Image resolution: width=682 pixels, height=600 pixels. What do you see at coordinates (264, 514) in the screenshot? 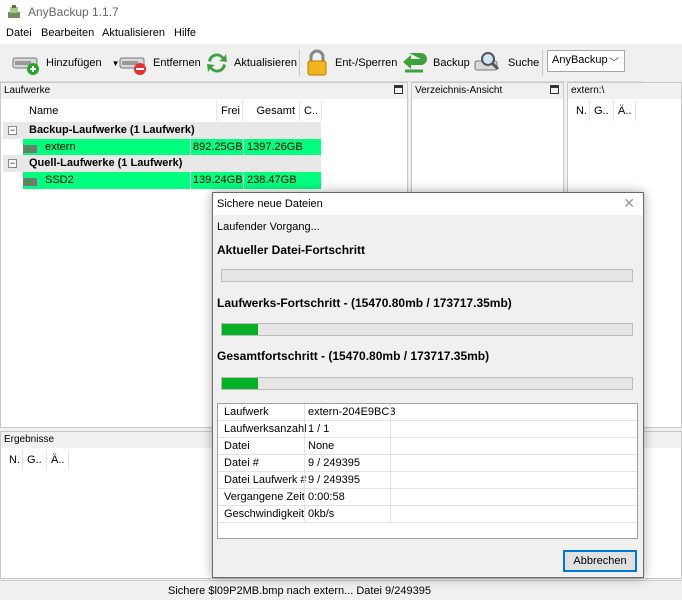
I see `info-key: Geschwindigkeit` at bounding box center [264, 514].